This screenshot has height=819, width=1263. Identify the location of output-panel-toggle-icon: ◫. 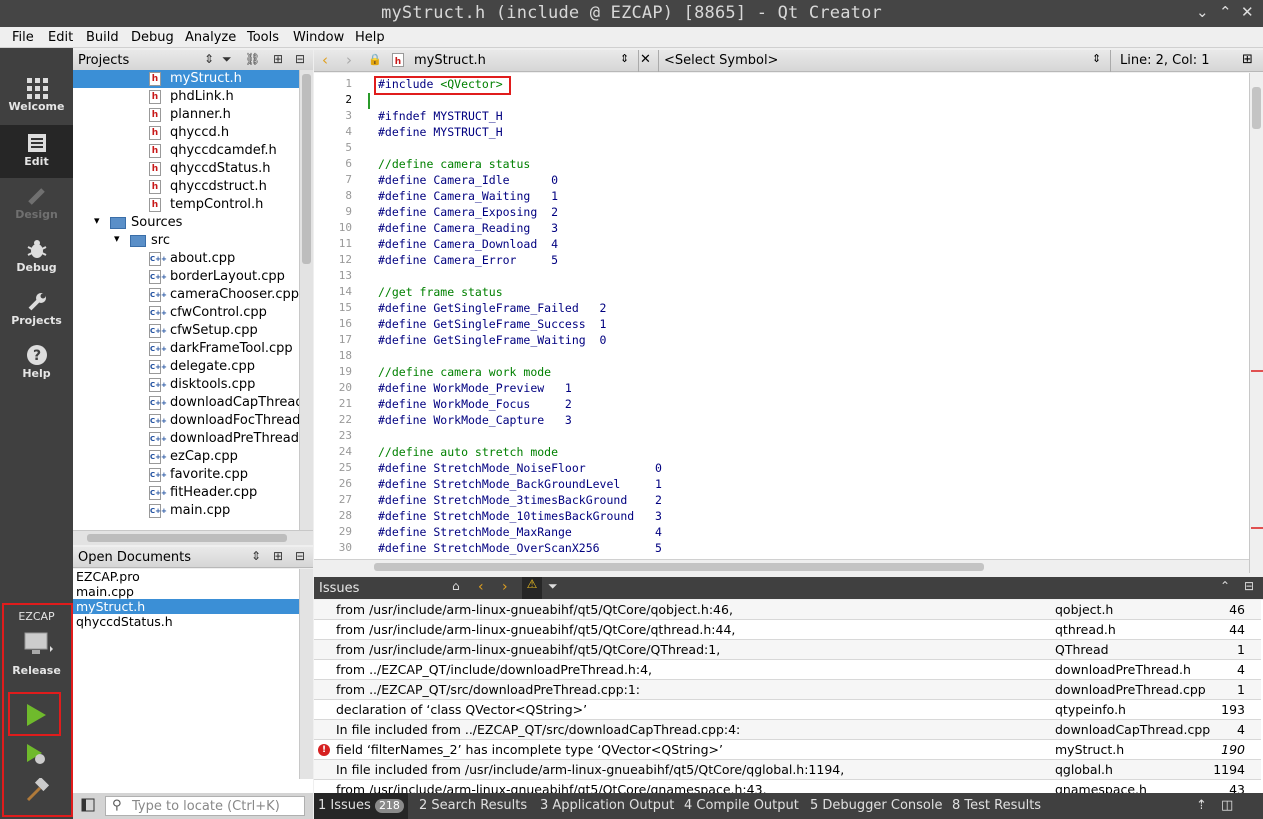
(1227, 805).